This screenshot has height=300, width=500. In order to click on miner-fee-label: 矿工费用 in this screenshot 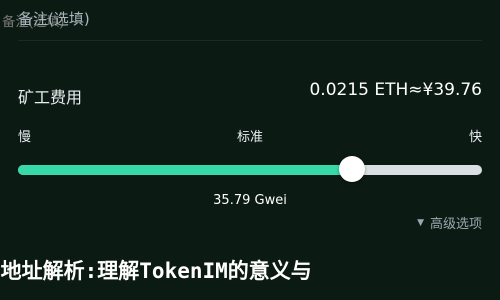, I will do `click(50, 97)`.